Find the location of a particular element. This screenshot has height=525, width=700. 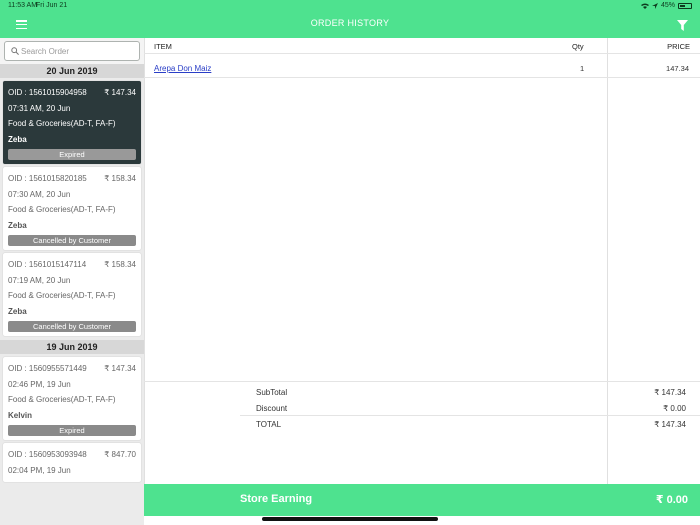

status-right: 45% is located at coordinates (666, 5).